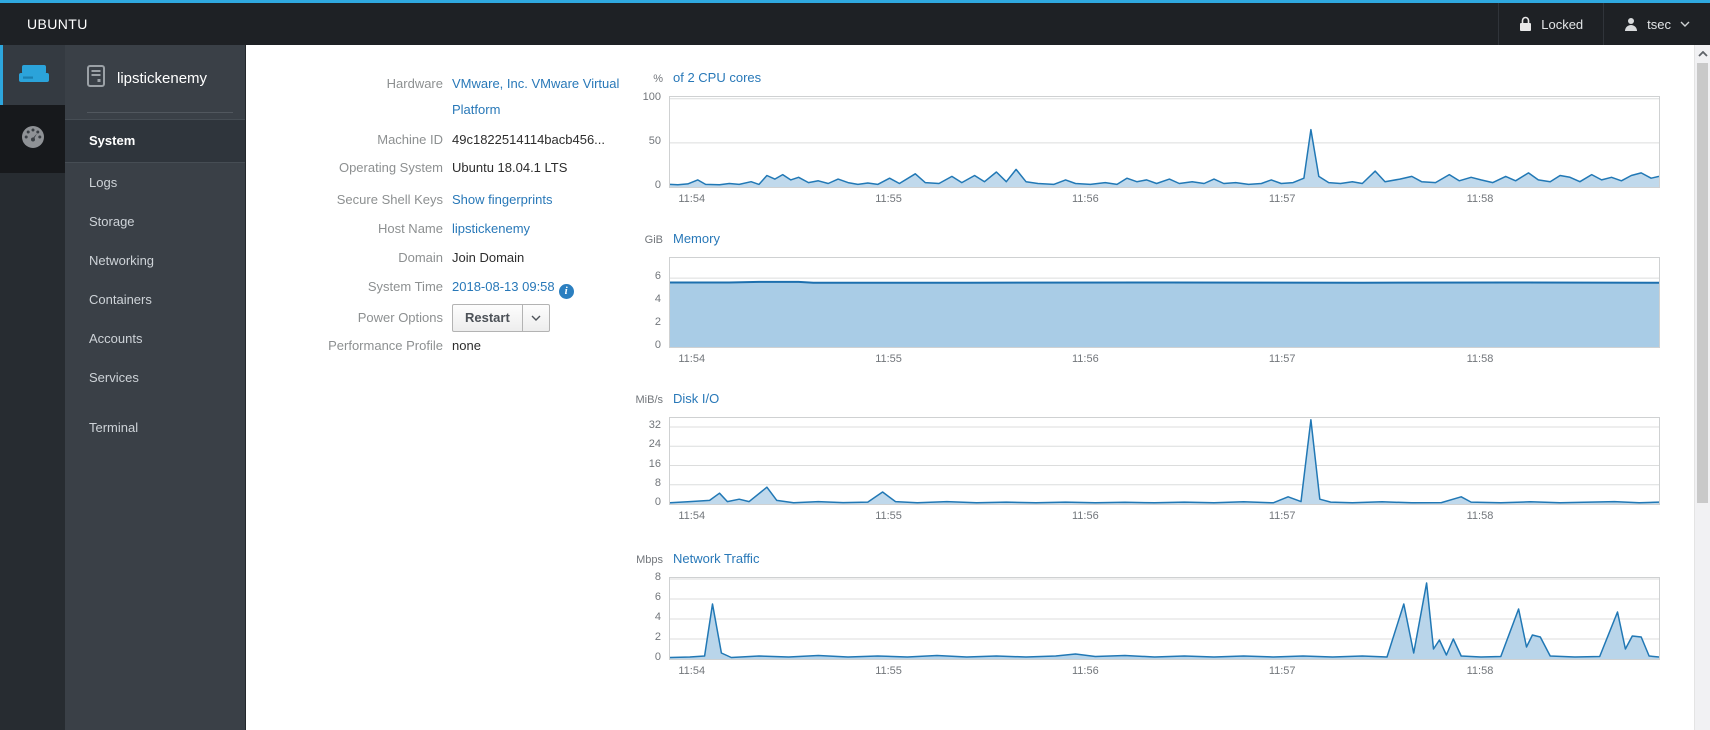  Describe the element at coordinates (390, 167) in the screenshot. I see `os-label: Operating System` at that location.